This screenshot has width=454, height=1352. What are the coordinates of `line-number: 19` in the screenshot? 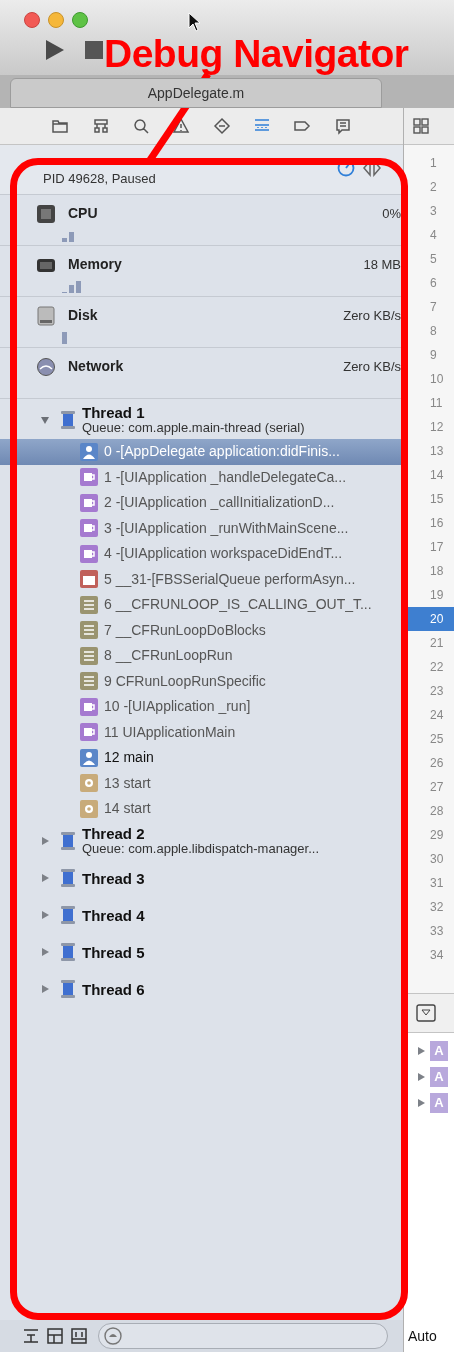 It's located at (437, 595).